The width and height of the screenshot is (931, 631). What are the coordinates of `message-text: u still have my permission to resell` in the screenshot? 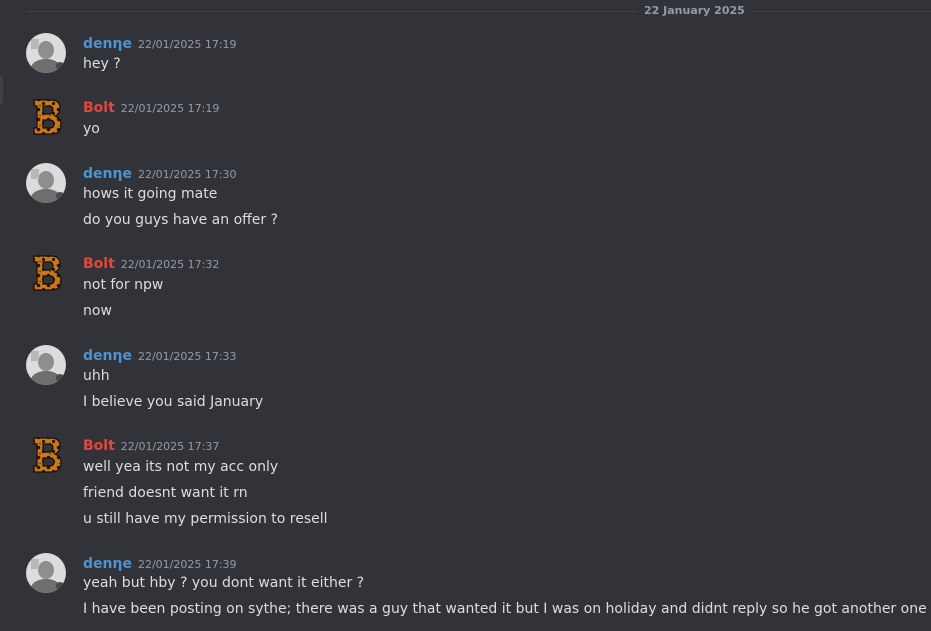 It's located at (205, 519).